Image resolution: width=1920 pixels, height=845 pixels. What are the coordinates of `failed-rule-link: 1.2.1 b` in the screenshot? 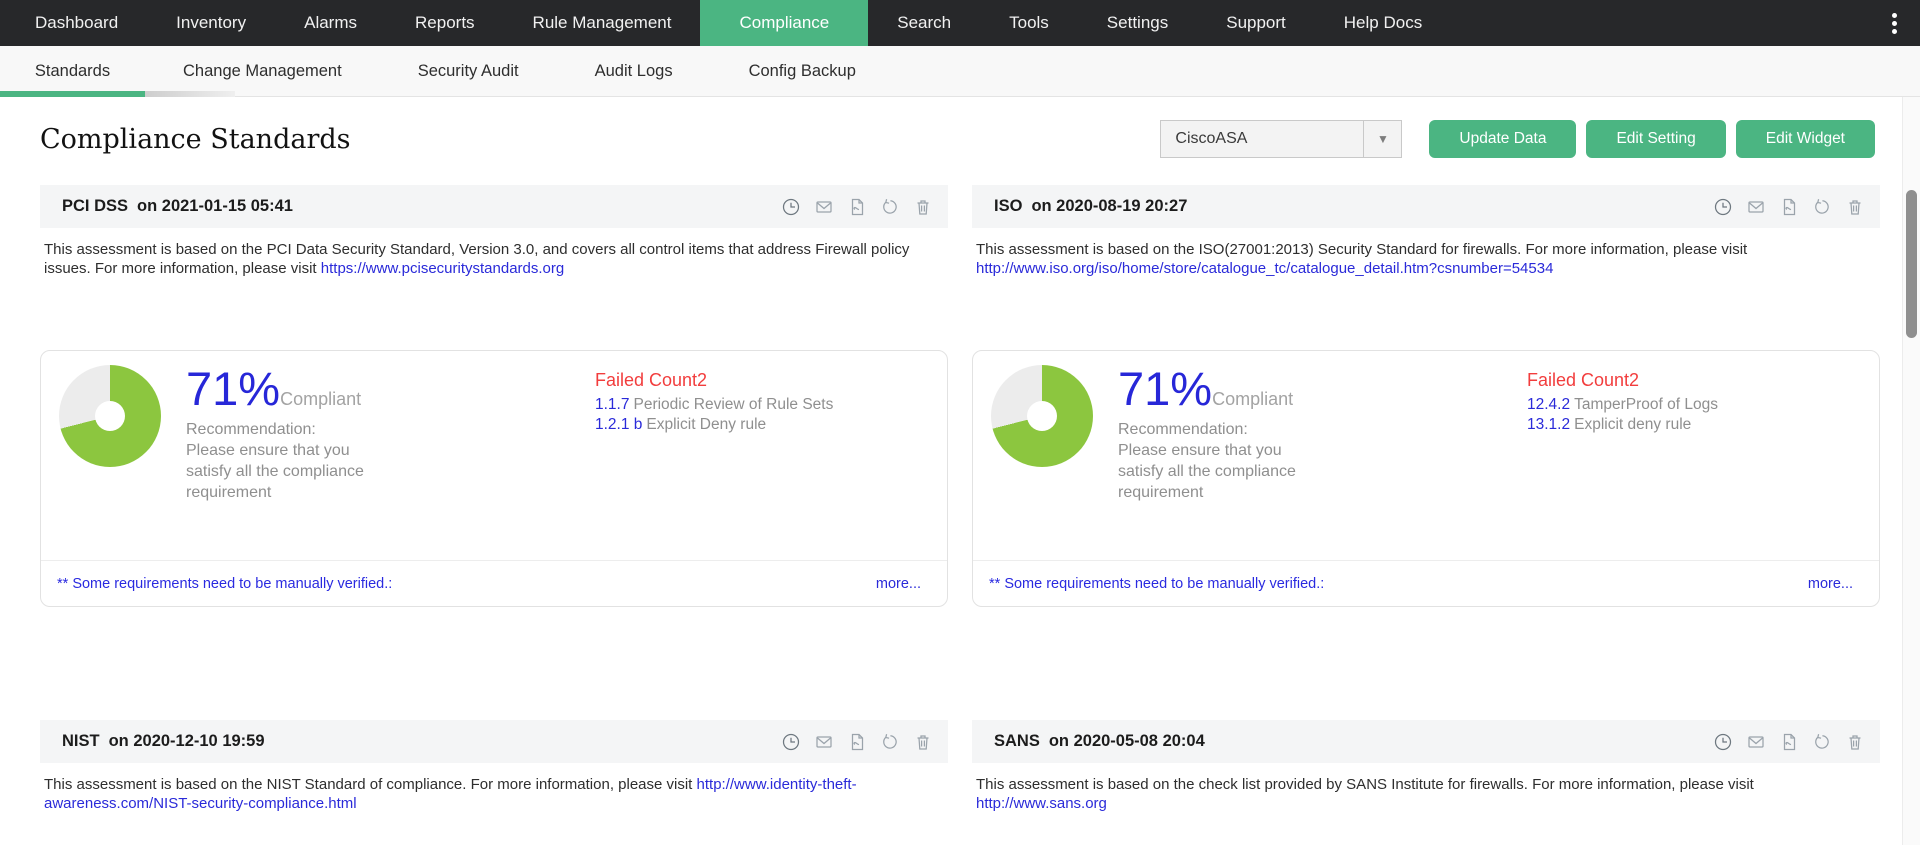 It's located at (618, 424).